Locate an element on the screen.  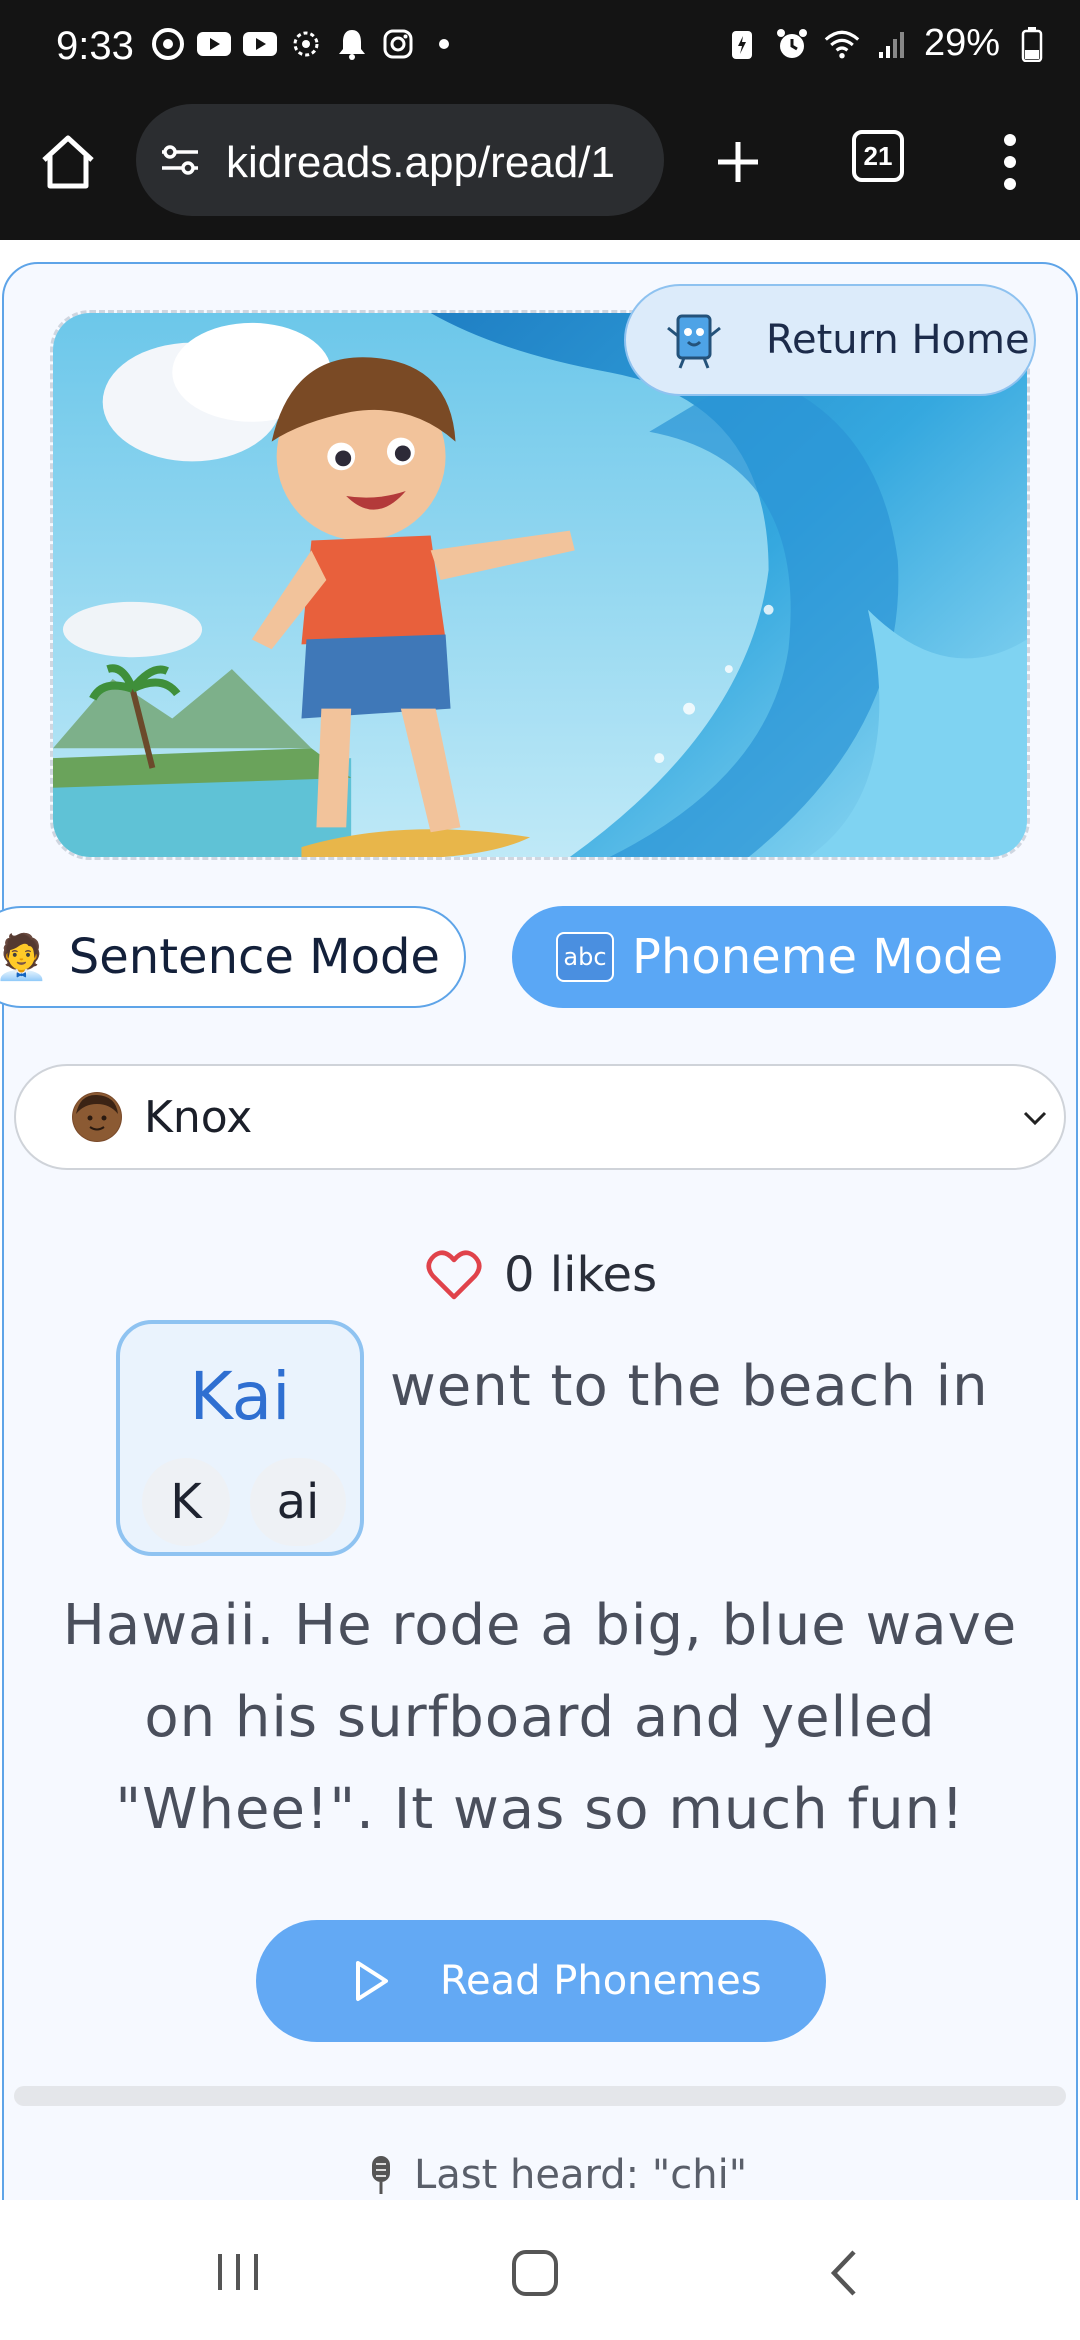
battery-icon is located at coordinates (1032, 44).